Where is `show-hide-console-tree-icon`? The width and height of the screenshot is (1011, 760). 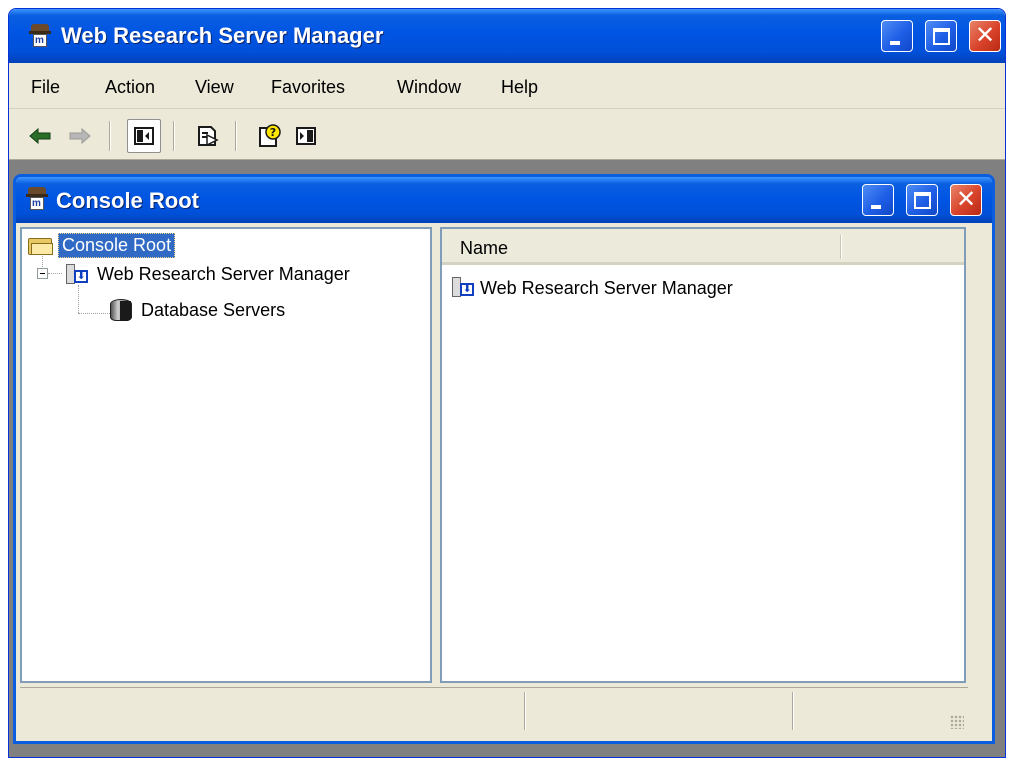 show-hide-console-tree-icon is located at coordinates (144, 136).